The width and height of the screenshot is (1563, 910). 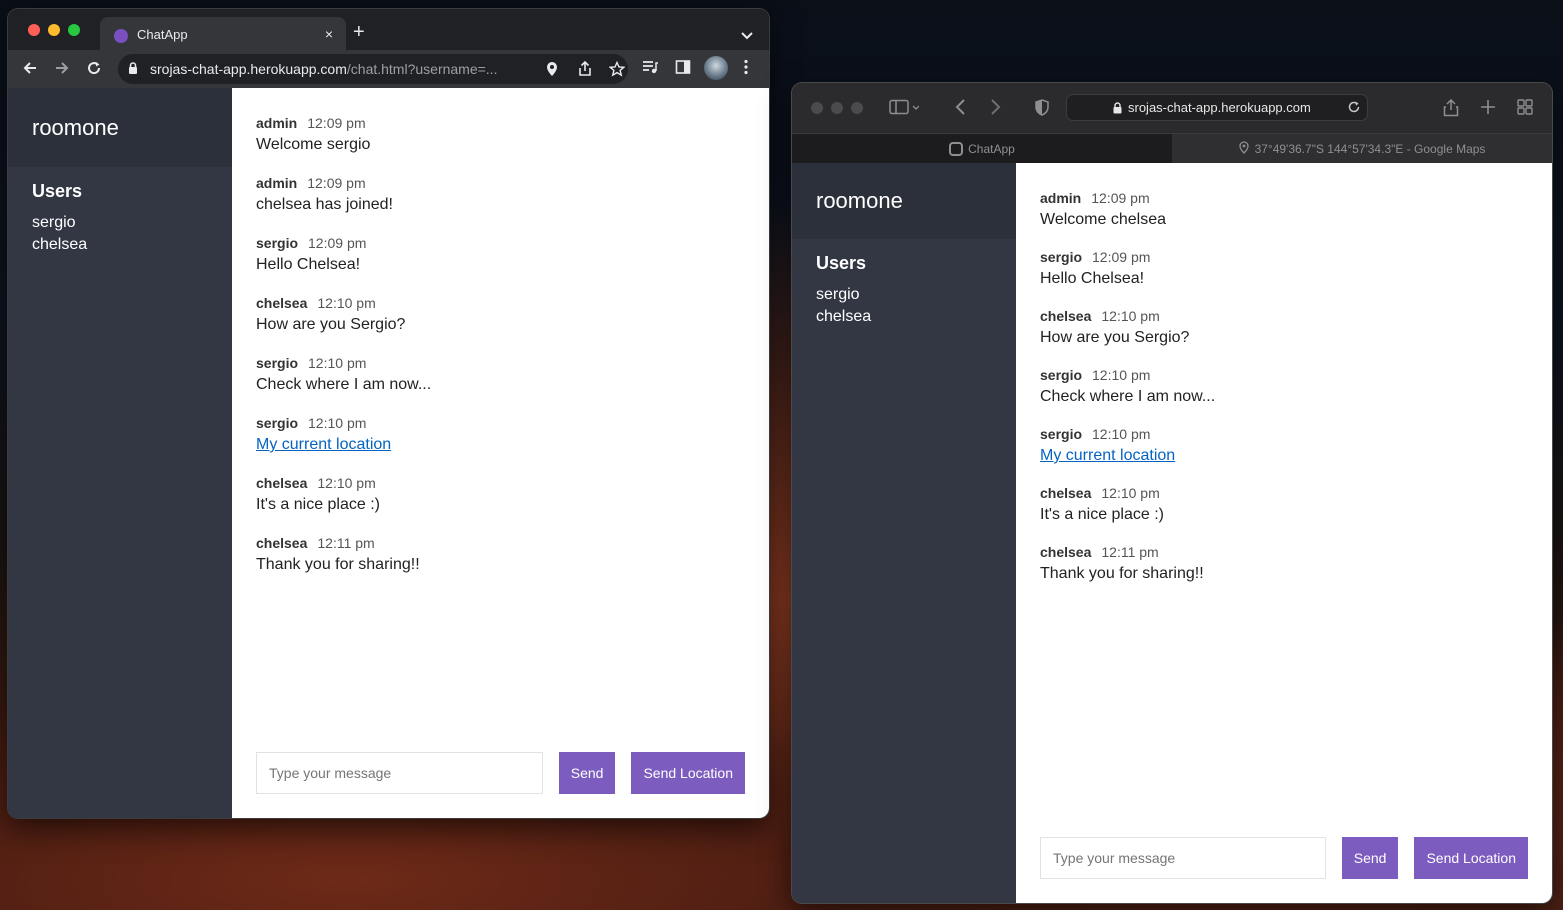 What do you see at coordinates (329, 34) in the screenshot?
I see `tab-close-icon: ×` at bounding box center [329, 34].